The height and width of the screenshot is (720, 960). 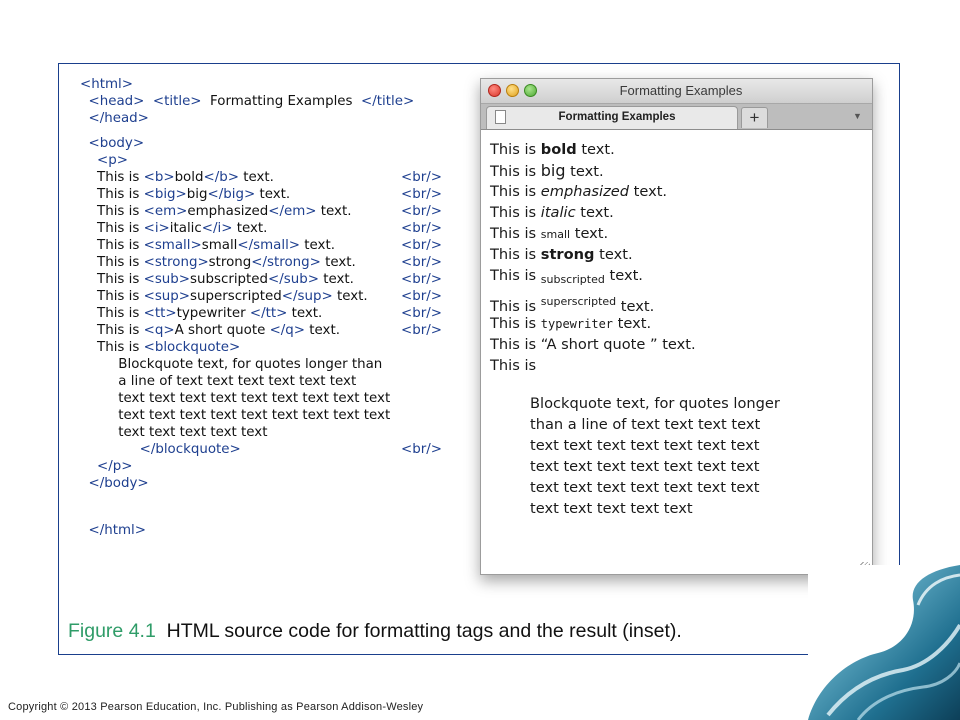 What do you see at coordinates (160, 347) in the screenshot?
I see `code-line: This is <blockquote>` at bounding box center [160, 347].